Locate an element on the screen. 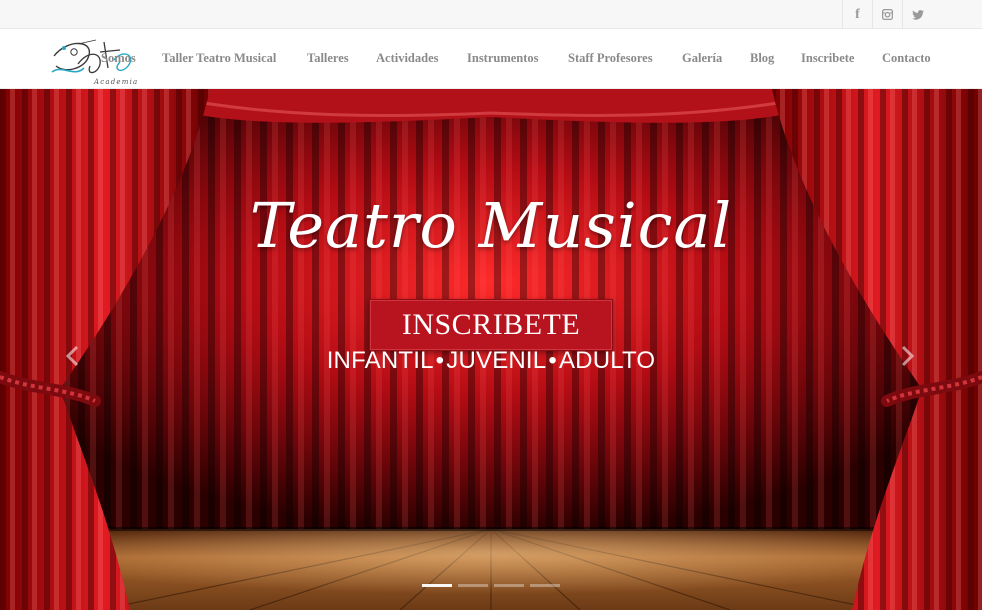 This screenshot has width=982, height=610. nav-item-blog: Blog is located at coordinates (762, 58).